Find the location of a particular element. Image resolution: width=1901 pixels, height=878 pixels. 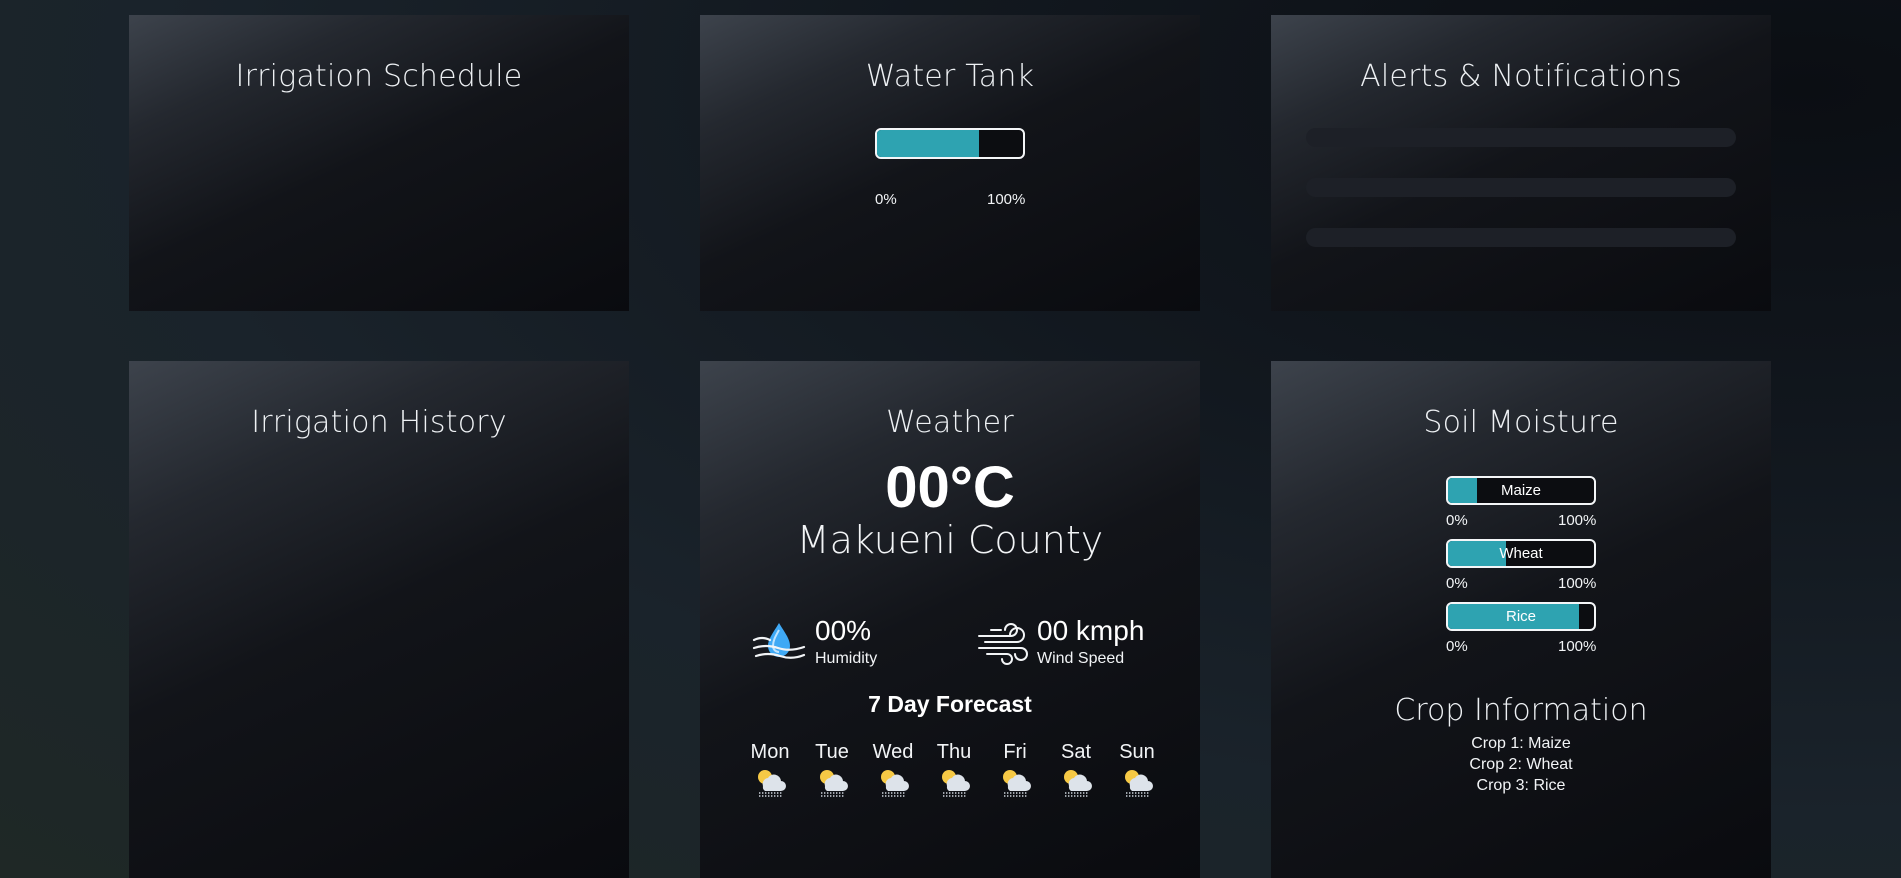

forecast-day-name: Sat is located at coordinates (1076, 752).